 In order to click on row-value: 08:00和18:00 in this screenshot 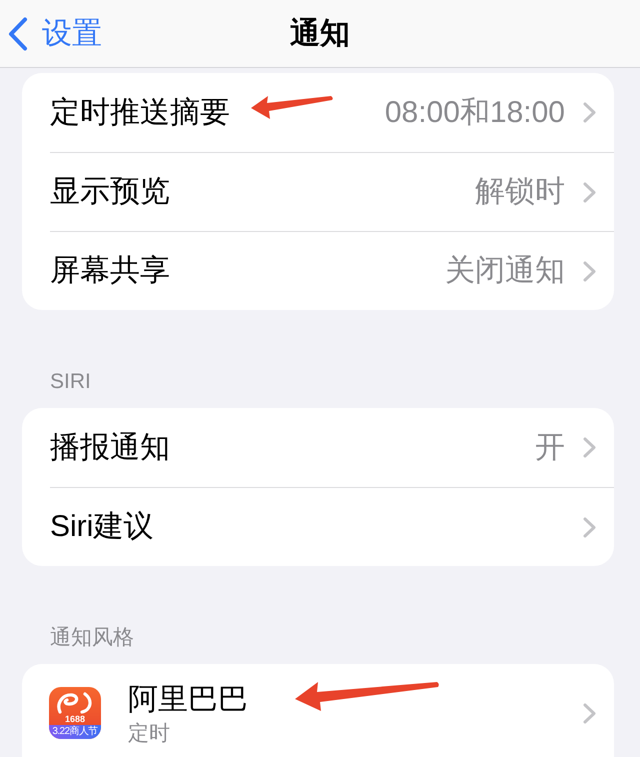, I will do `click(474, 112)`.